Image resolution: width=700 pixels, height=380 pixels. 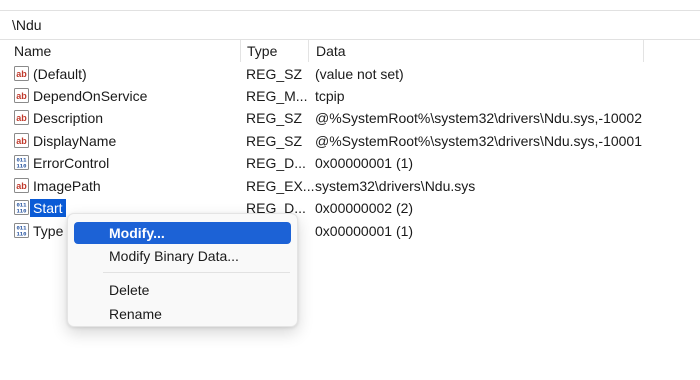 I want to click on value-name: DisplayName, so click(x=75, y=141).